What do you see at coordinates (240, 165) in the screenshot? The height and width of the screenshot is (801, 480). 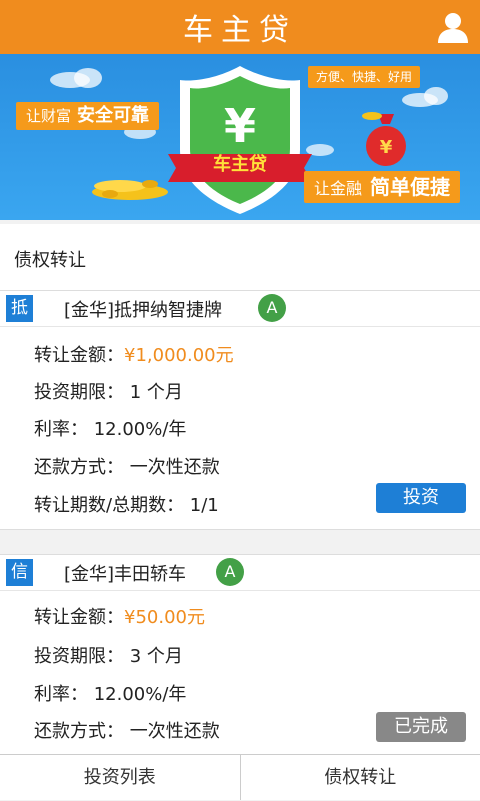 I see `banner-ribbon-text: 车主贷` at bounding box center [240, 165].